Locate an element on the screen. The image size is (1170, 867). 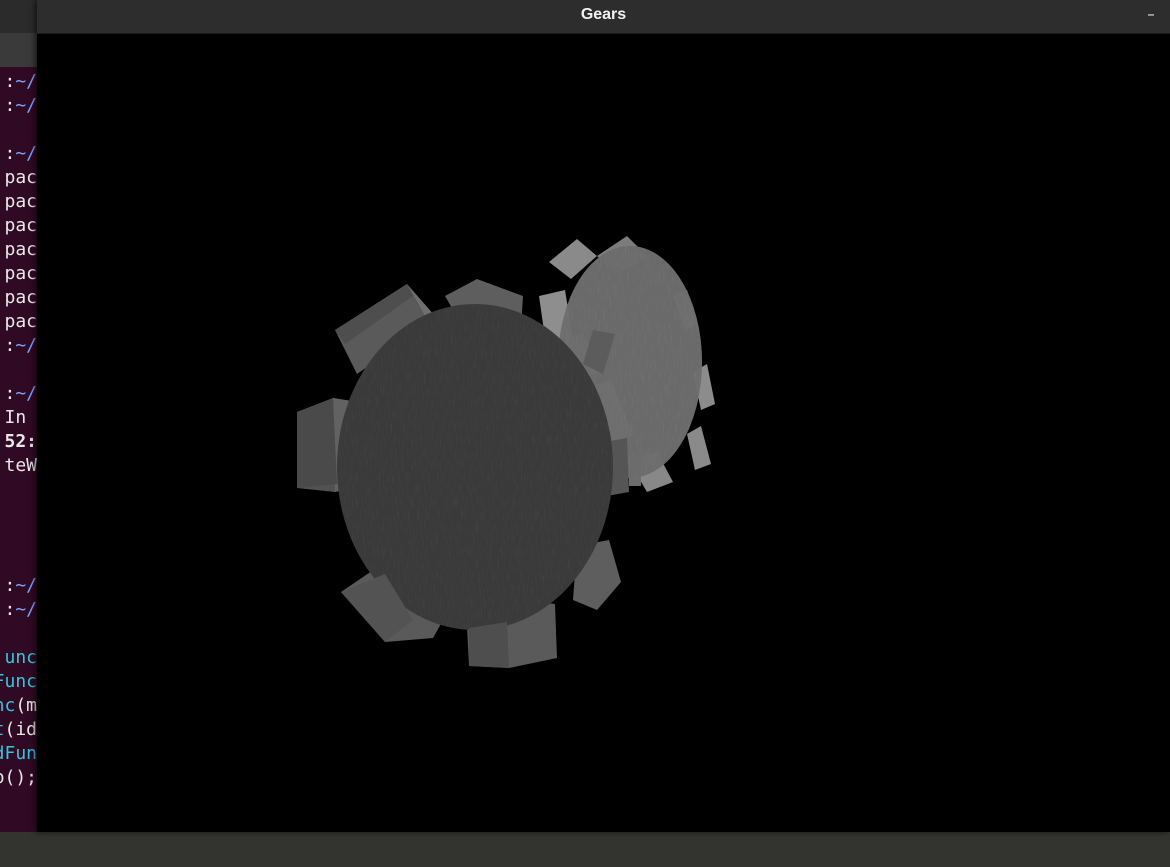
terminal-line: Func is located at coordinates (18, 682).